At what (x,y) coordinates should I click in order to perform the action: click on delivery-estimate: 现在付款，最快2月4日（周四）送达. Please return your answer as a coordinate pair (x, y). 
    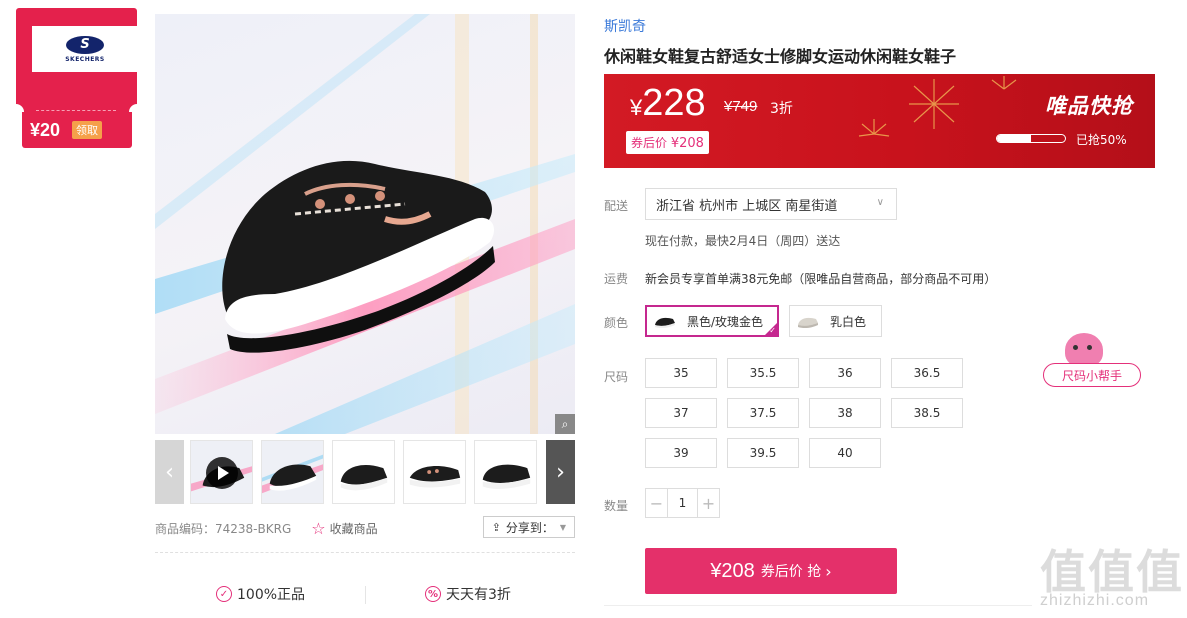
    Looking at the image, I should click on (743, 241).